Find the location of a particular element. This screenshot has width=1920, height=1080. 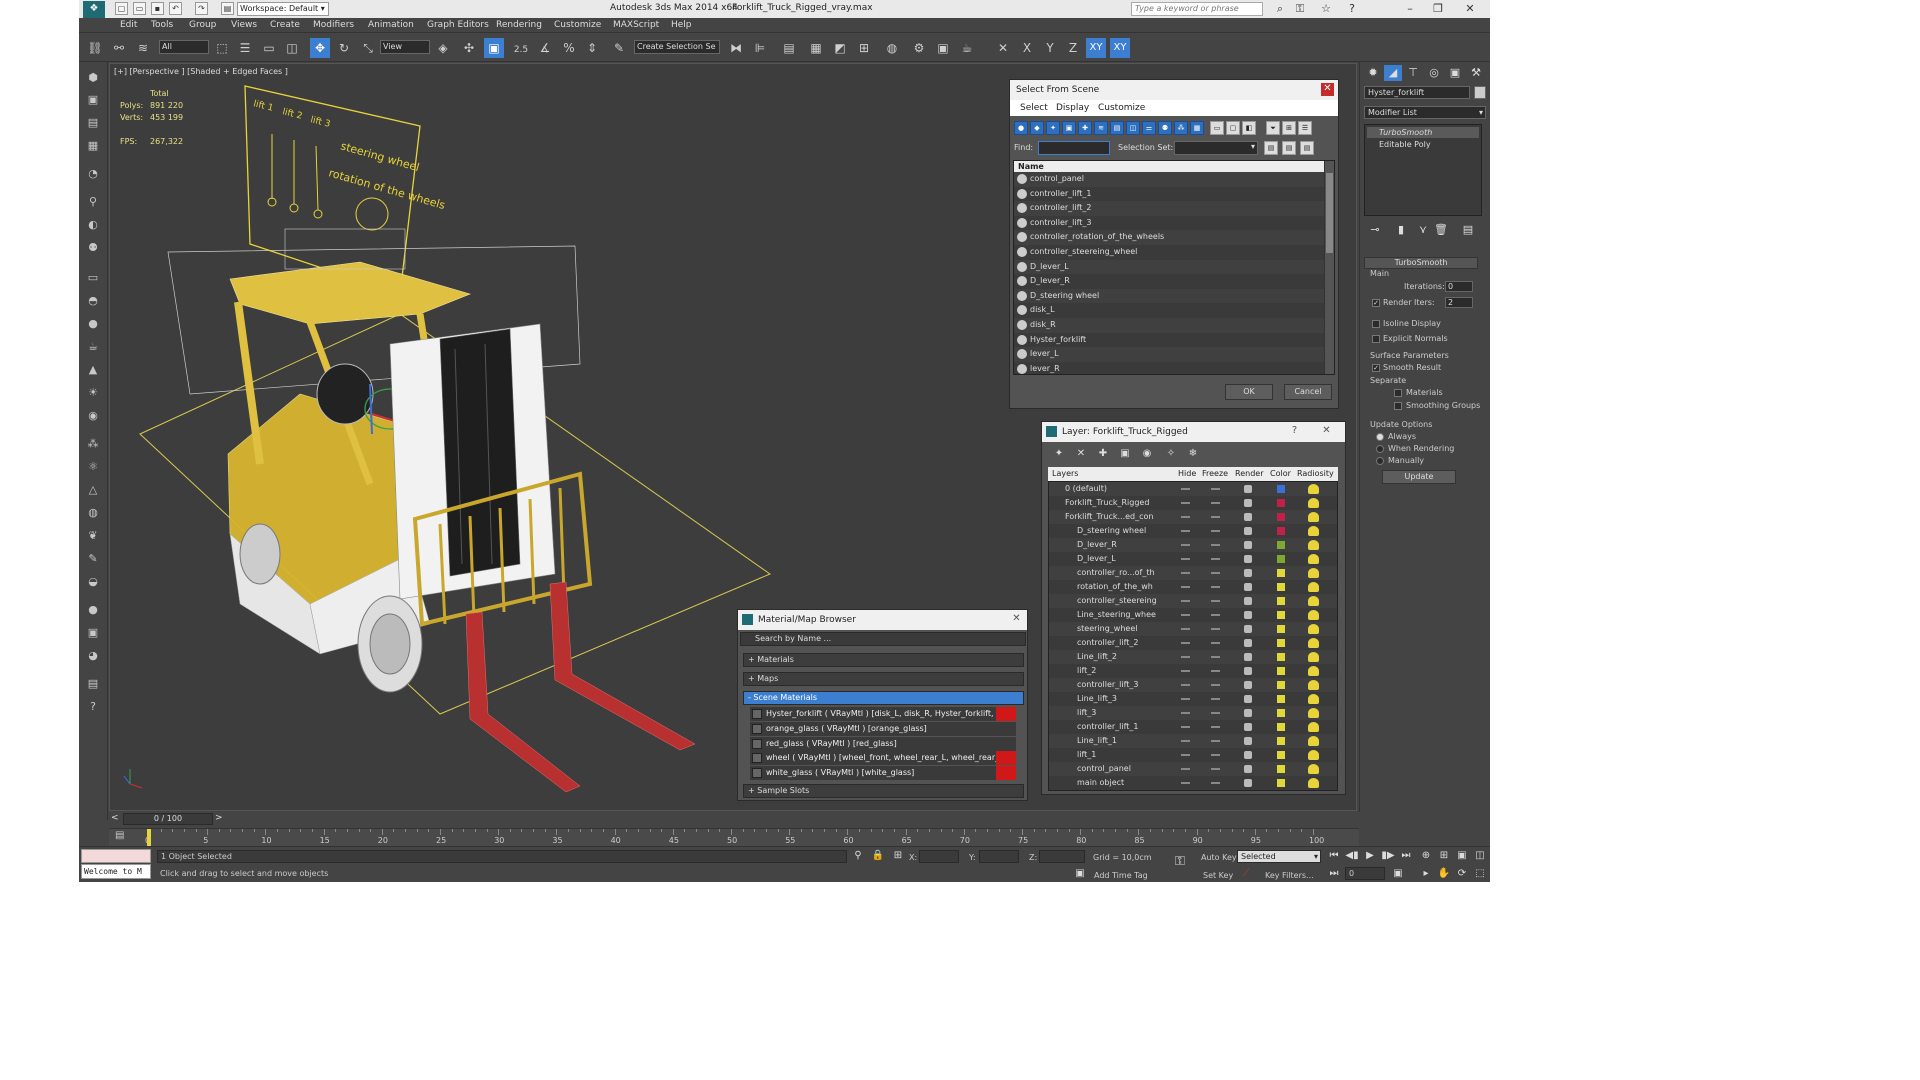

render-icon: ☕ is located at coordinates (967, 48).